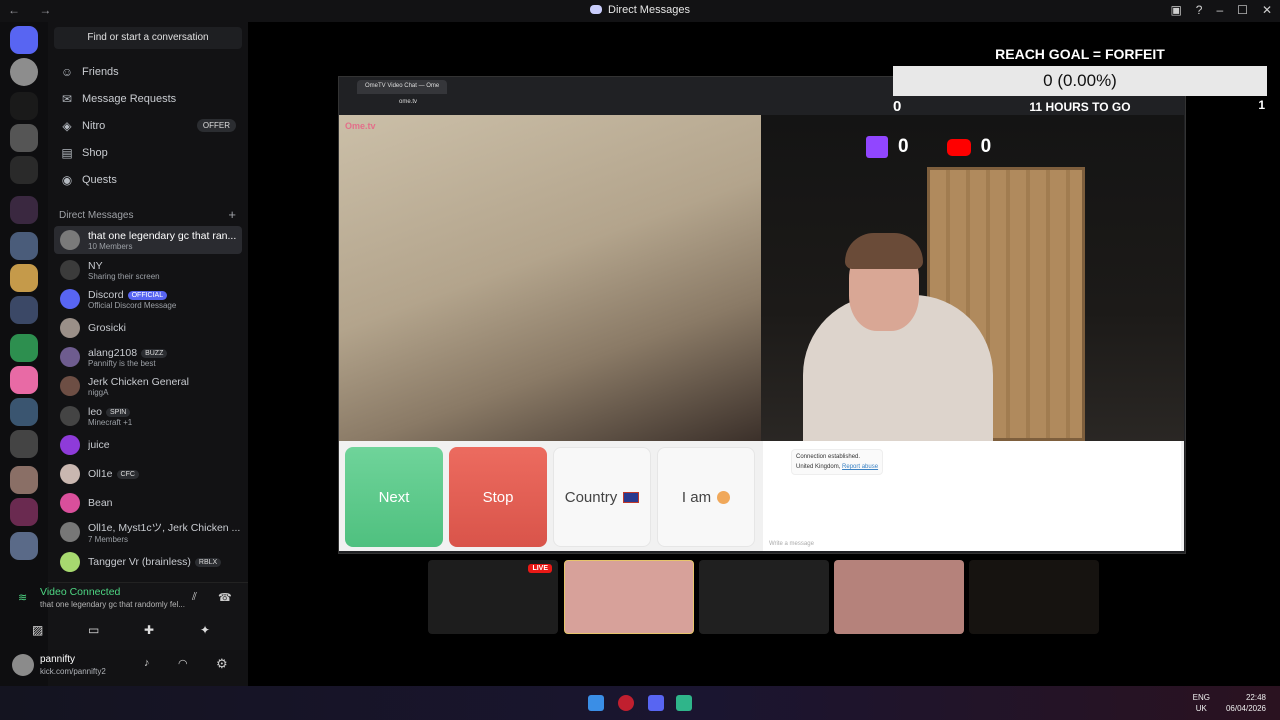 The image size is (1280, 720). Describe the element at coordinates (205, 630) in the screenshot. I see `soundboard-icon: ✦` at that location.